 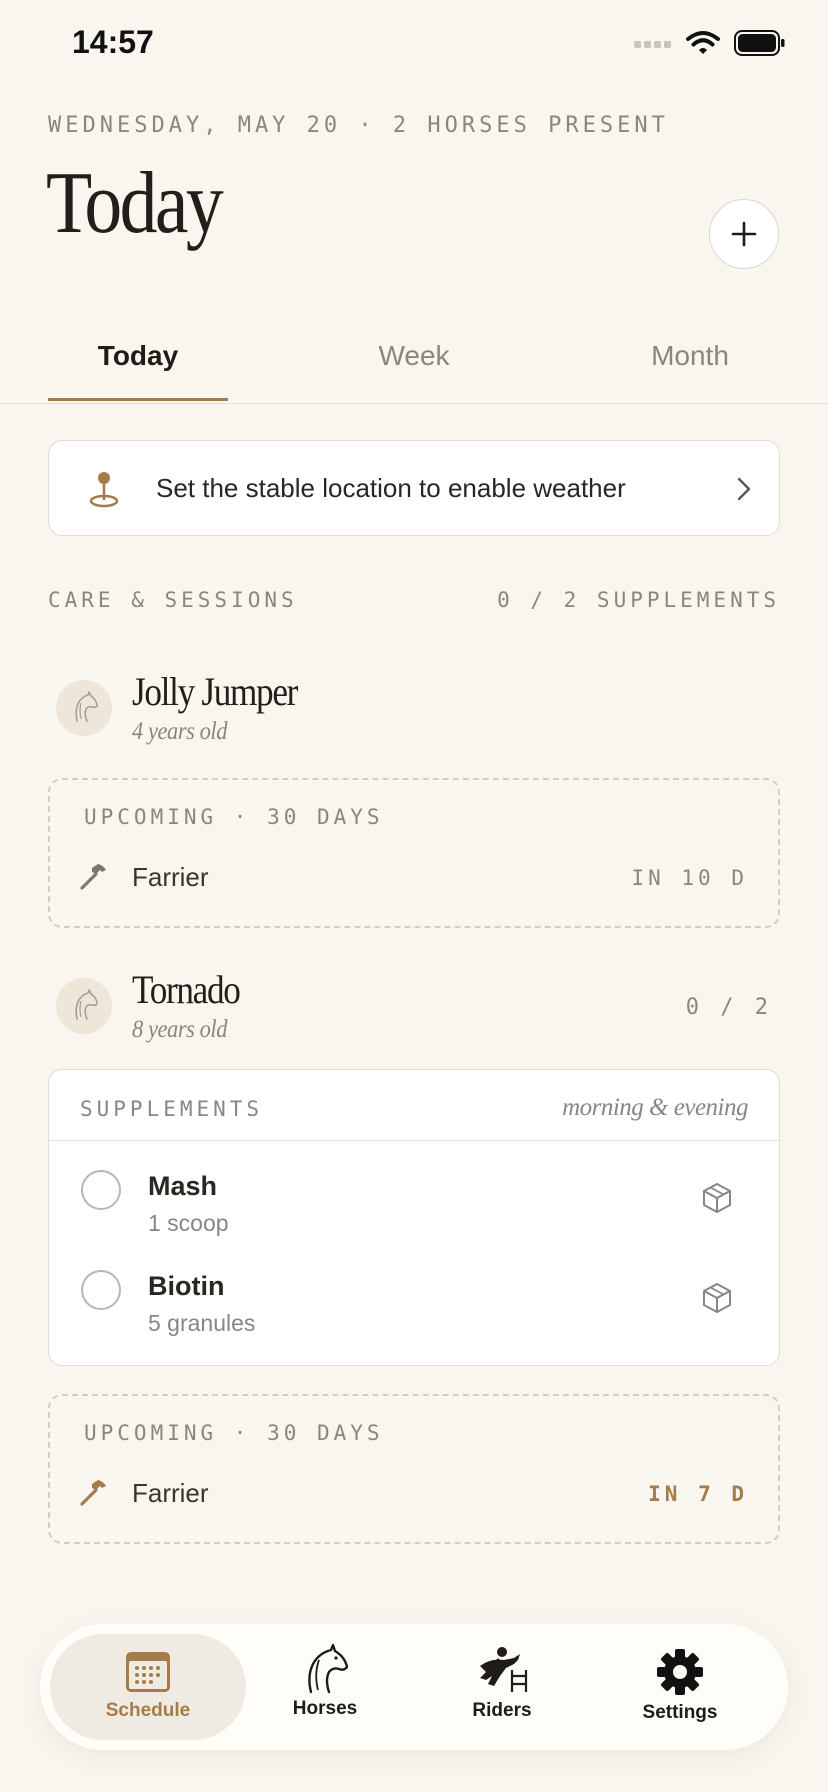 What do you see at coordinates (104, 490) in the screenshot?
I see `map-pin-icon` at bounding box center [104, 490].